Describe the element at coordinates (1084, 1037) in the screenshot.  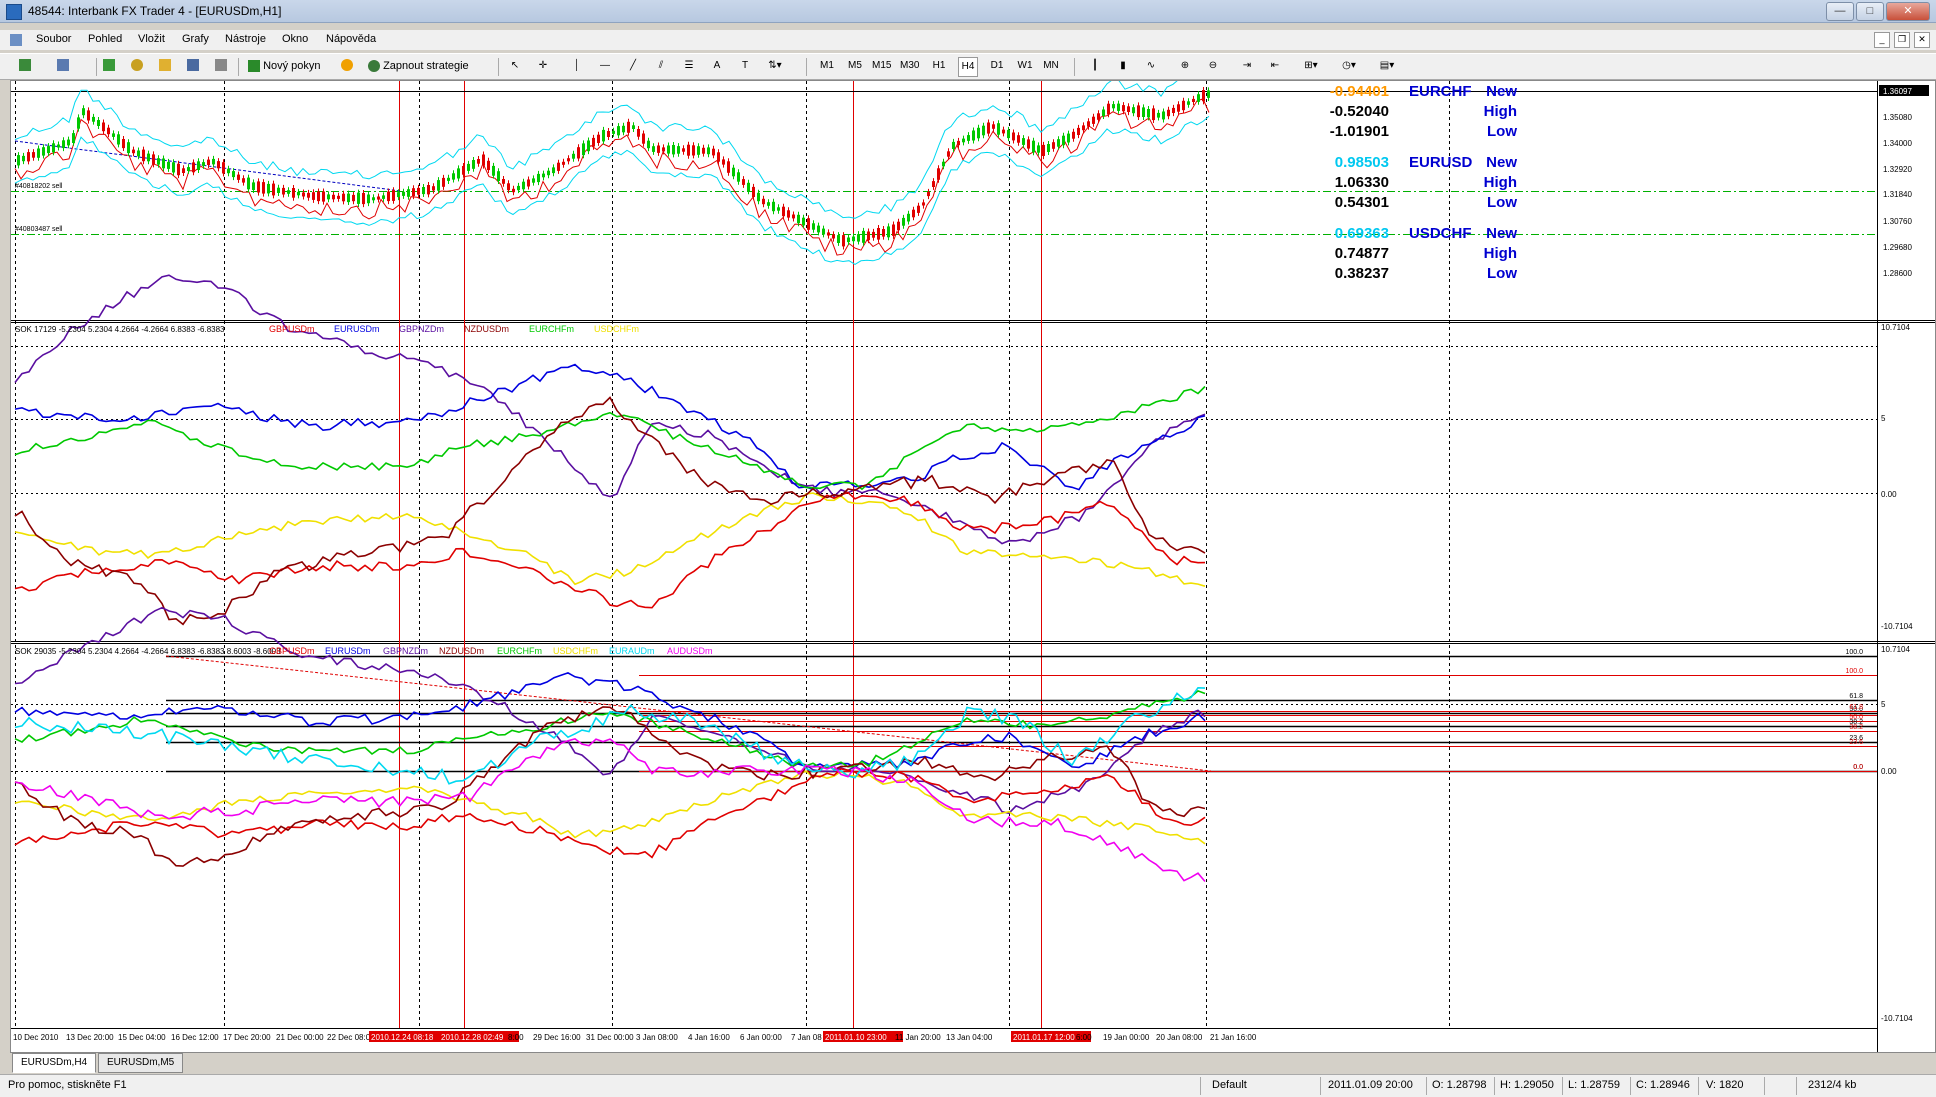
I see `time-label: 6:00` at that location.